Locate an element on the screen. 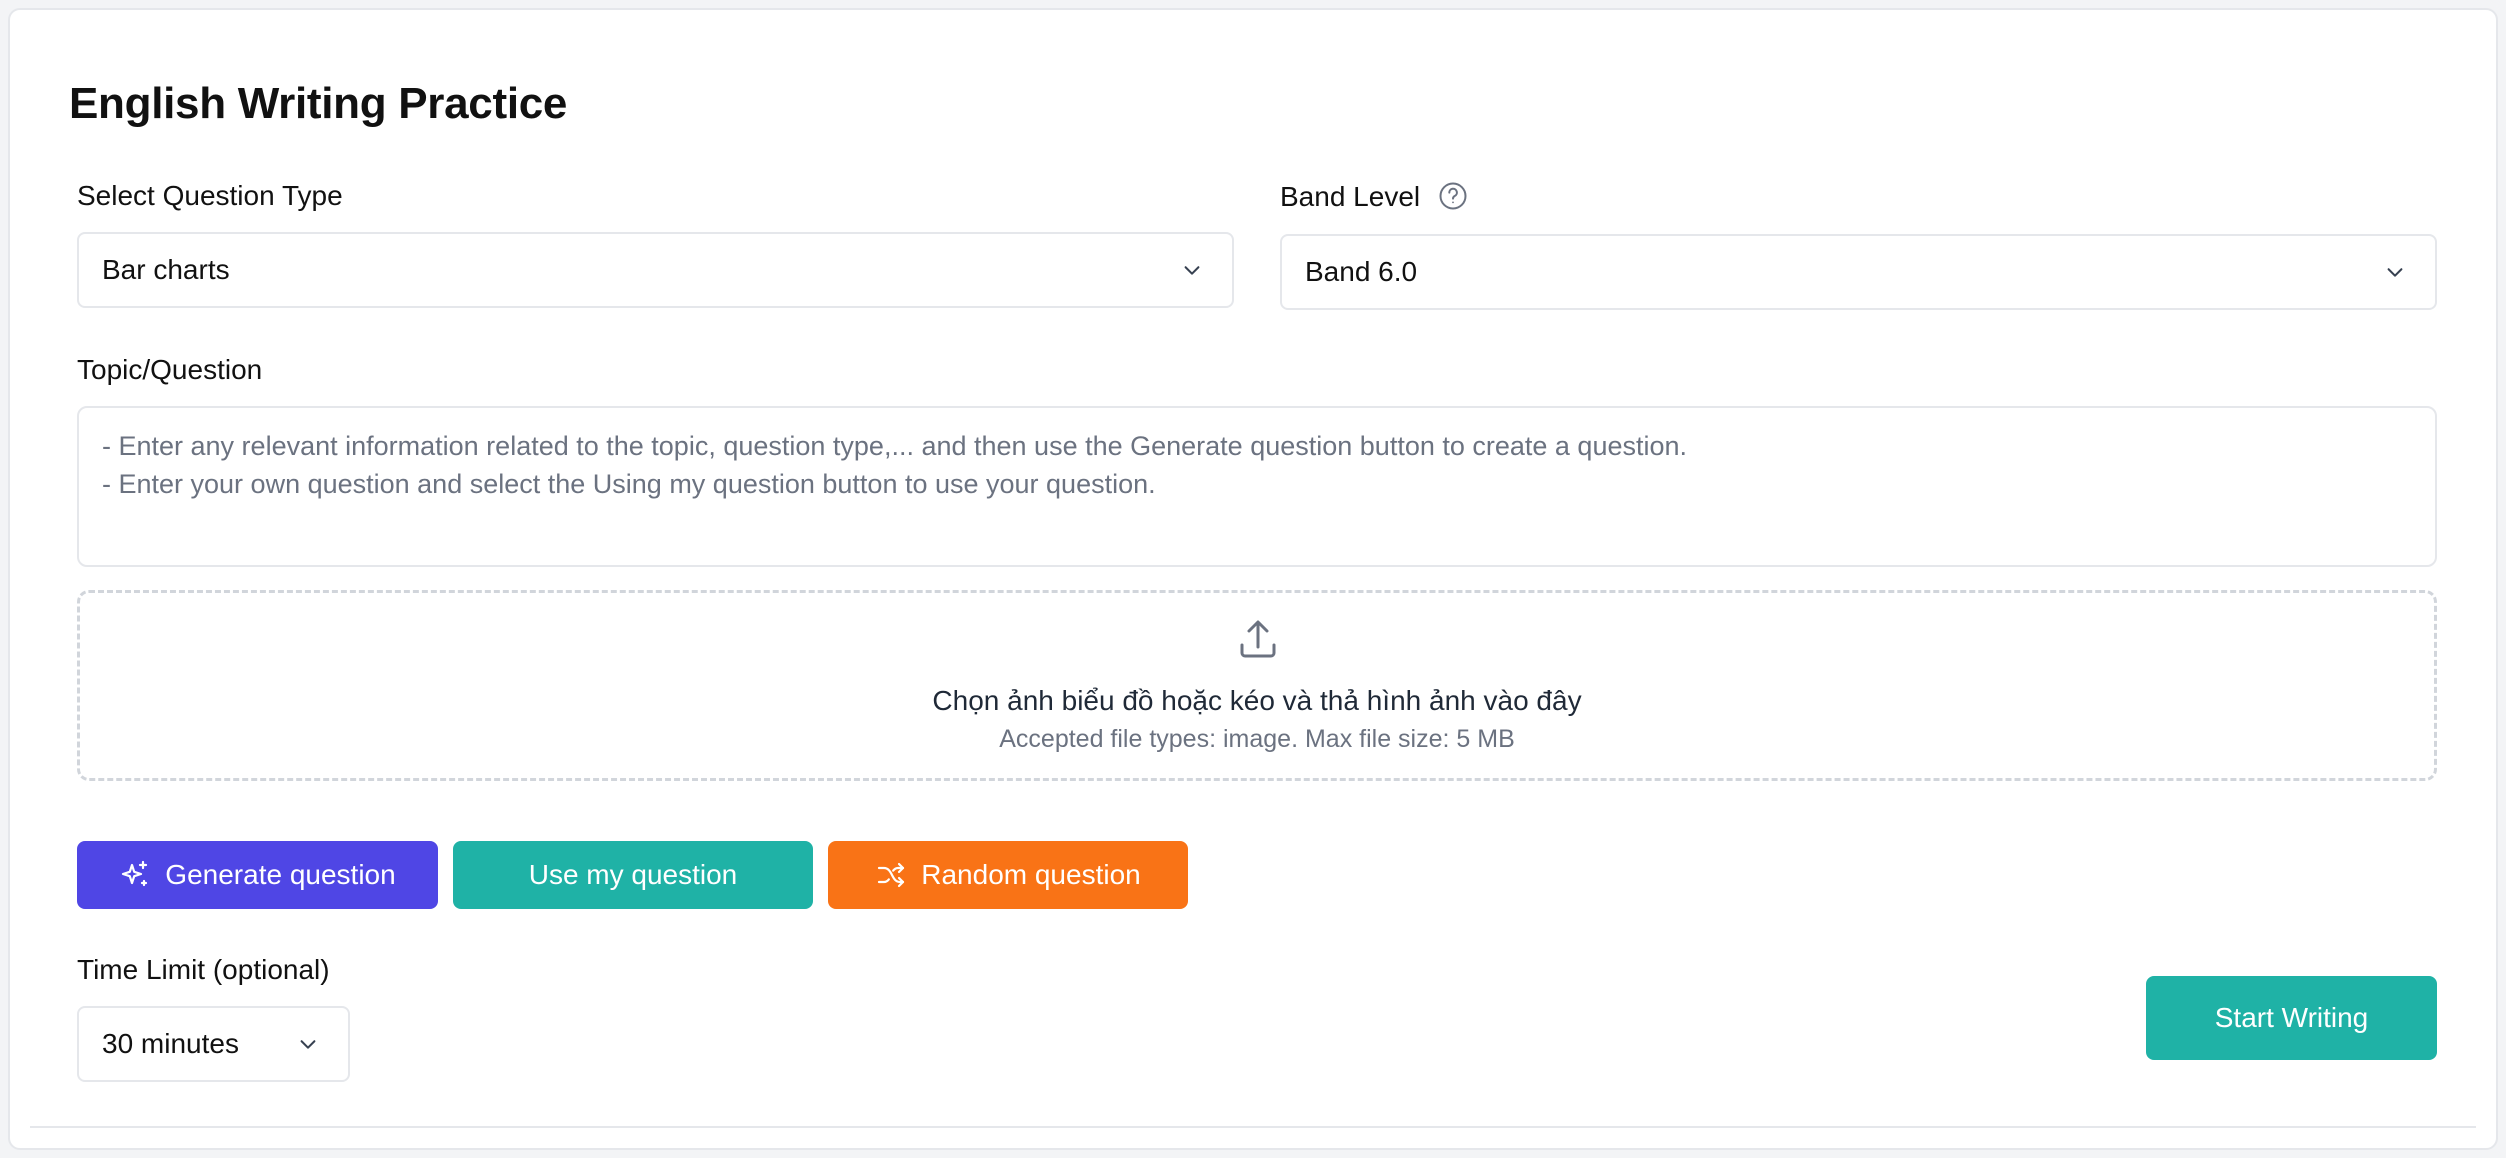 The width and height of the screenshot is (2506, 1158). generate-question-button: Generate question is located at coordinates (257, 875).